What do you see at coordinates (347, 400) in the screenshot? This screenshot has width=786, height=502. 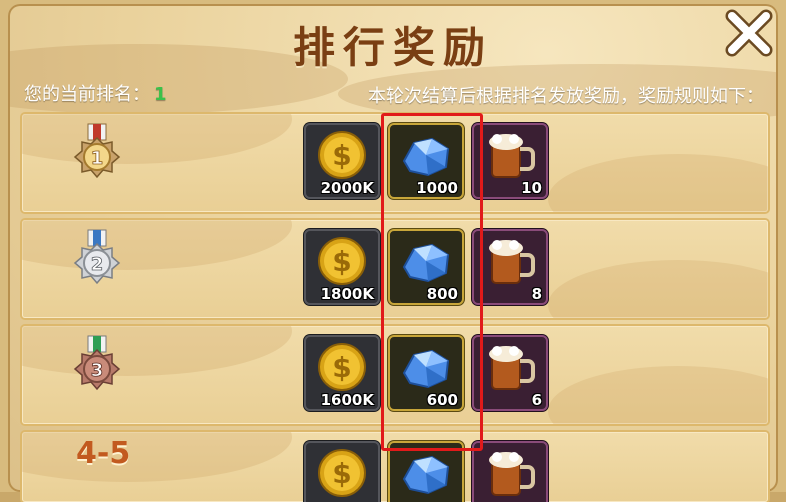 I see `gold-quantity: 1600K` at bounding box center [347, 400].